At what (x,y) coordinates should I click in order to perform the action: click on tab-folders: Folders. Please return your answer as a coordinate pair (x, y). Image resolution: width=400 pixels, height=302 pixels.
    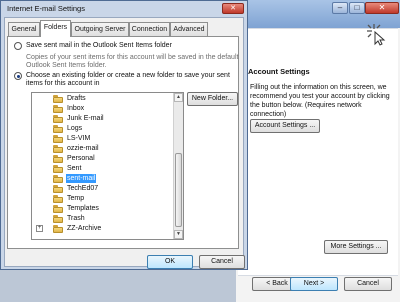
    Looking at the image, I should click on (55, 28).